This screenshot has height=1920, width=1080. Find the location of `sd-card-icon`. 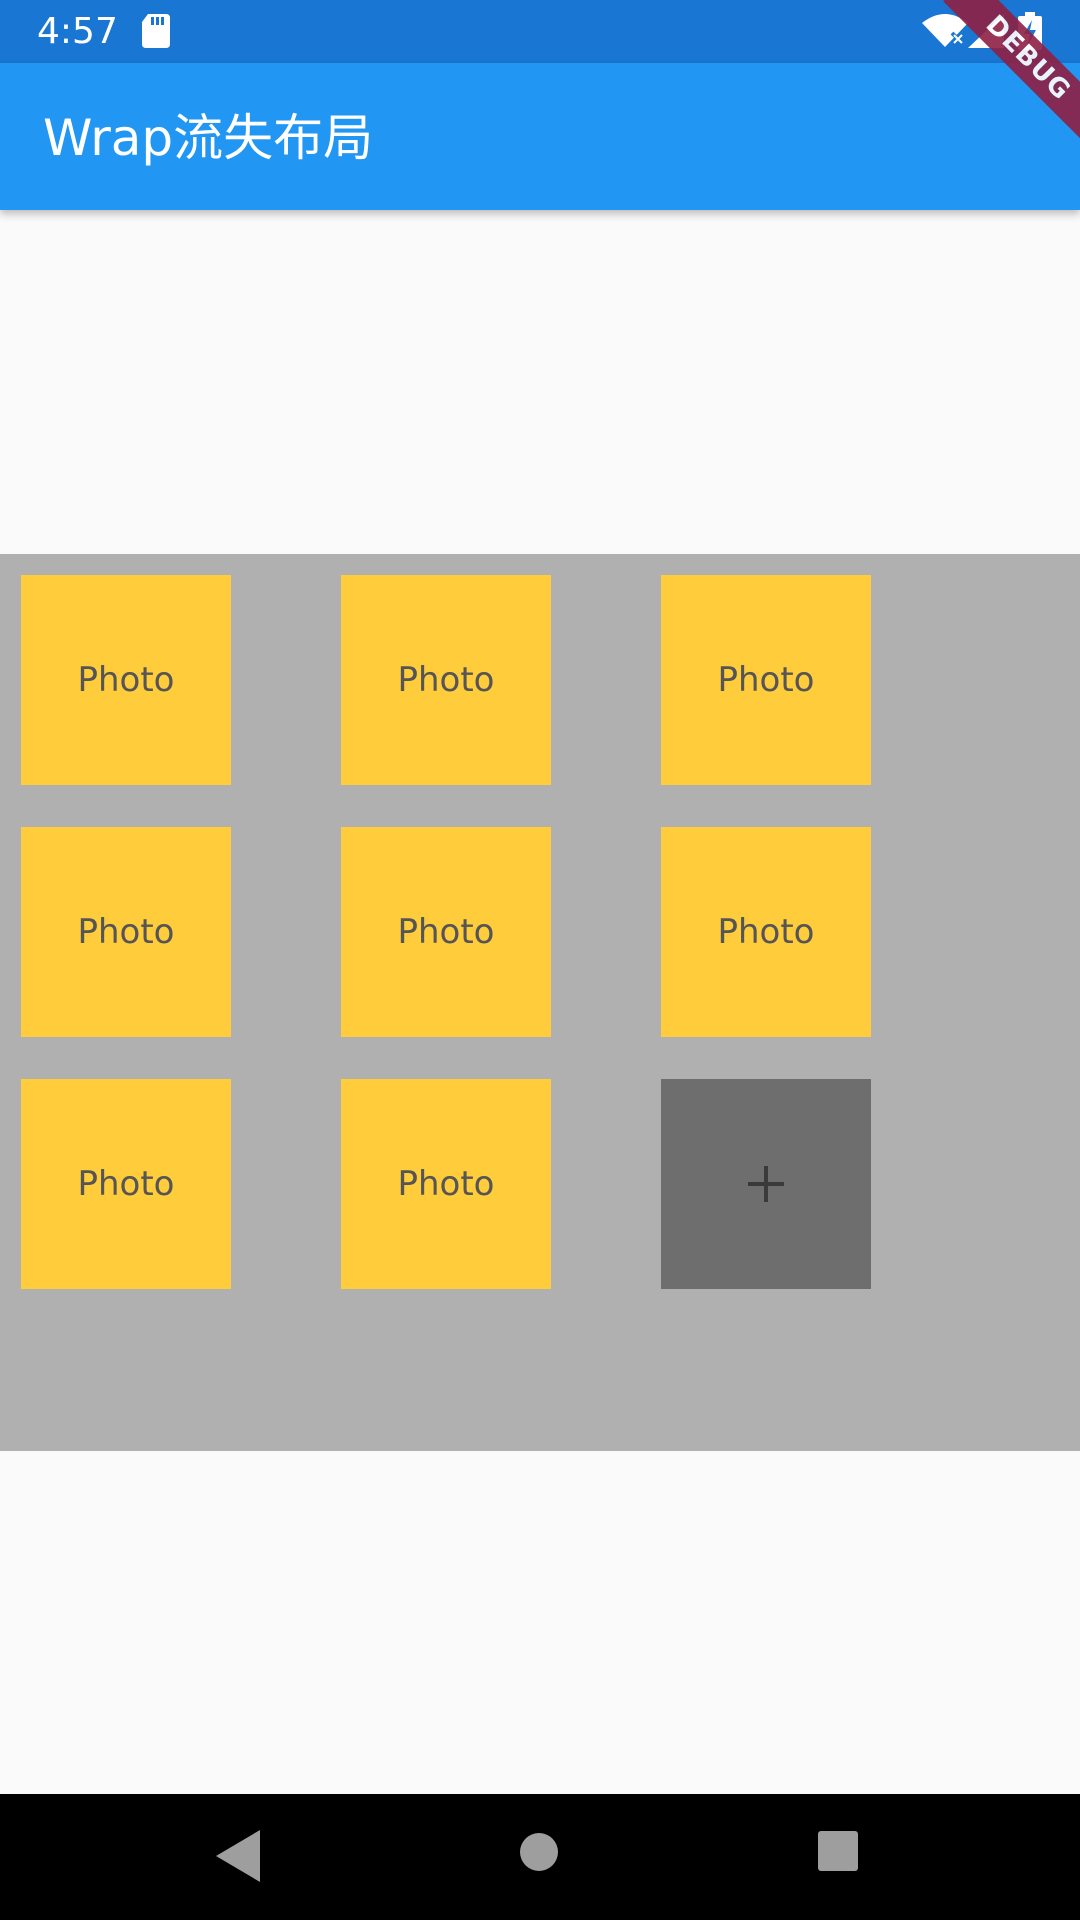

sd-card-icon is located at coordinates (156, 31).